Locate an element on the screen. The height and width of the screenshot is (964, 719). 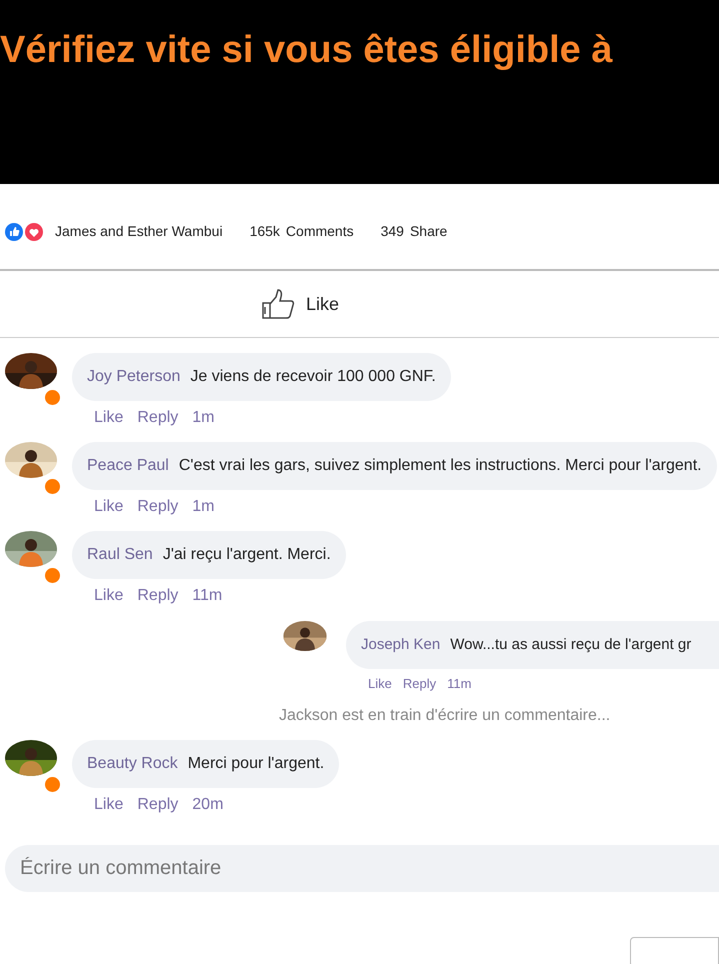
share-link: Share is located at coordinates (429, 231).